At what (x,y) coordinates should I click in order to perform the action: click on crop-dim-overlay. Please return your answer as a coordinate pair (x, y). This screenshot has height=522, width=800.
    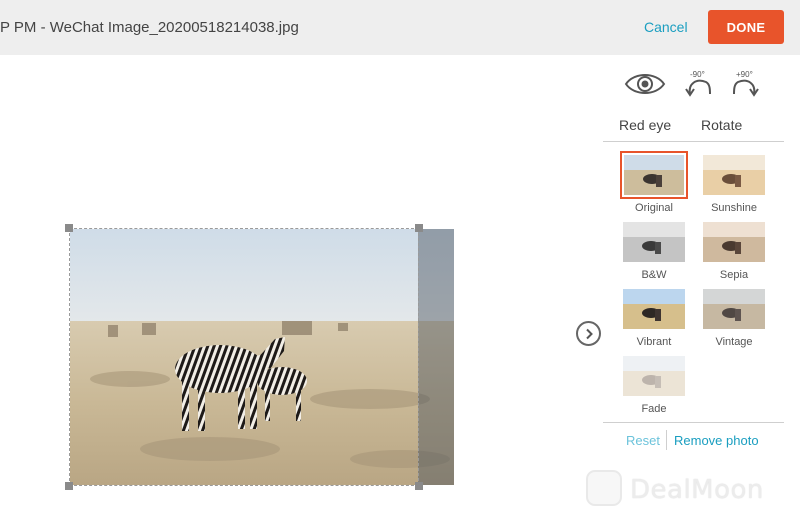
    Looking at the image, I should click on (436, 357).